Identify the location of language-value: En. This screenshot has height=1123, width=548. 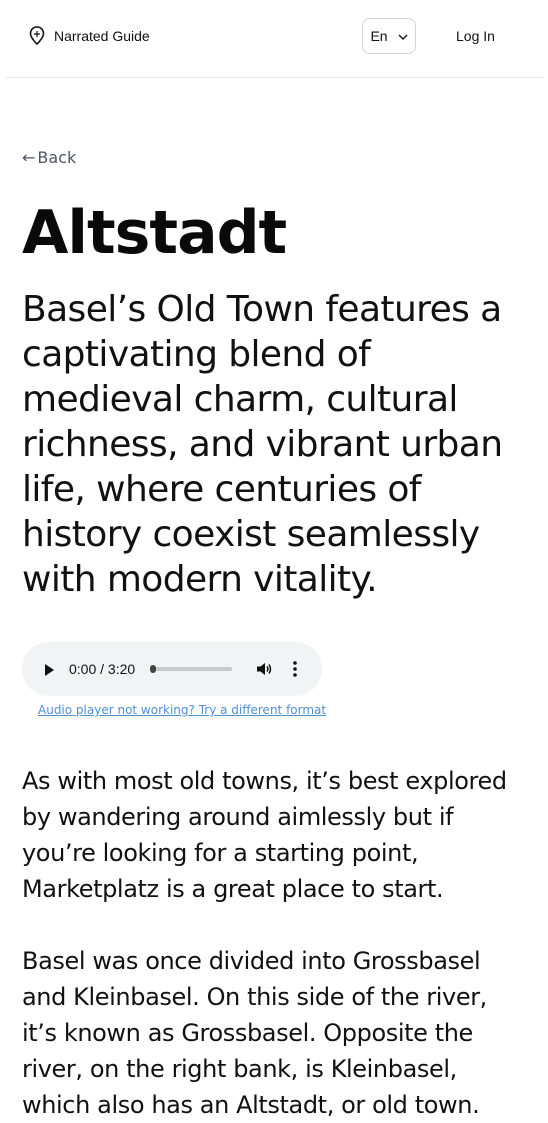
(379, 36).